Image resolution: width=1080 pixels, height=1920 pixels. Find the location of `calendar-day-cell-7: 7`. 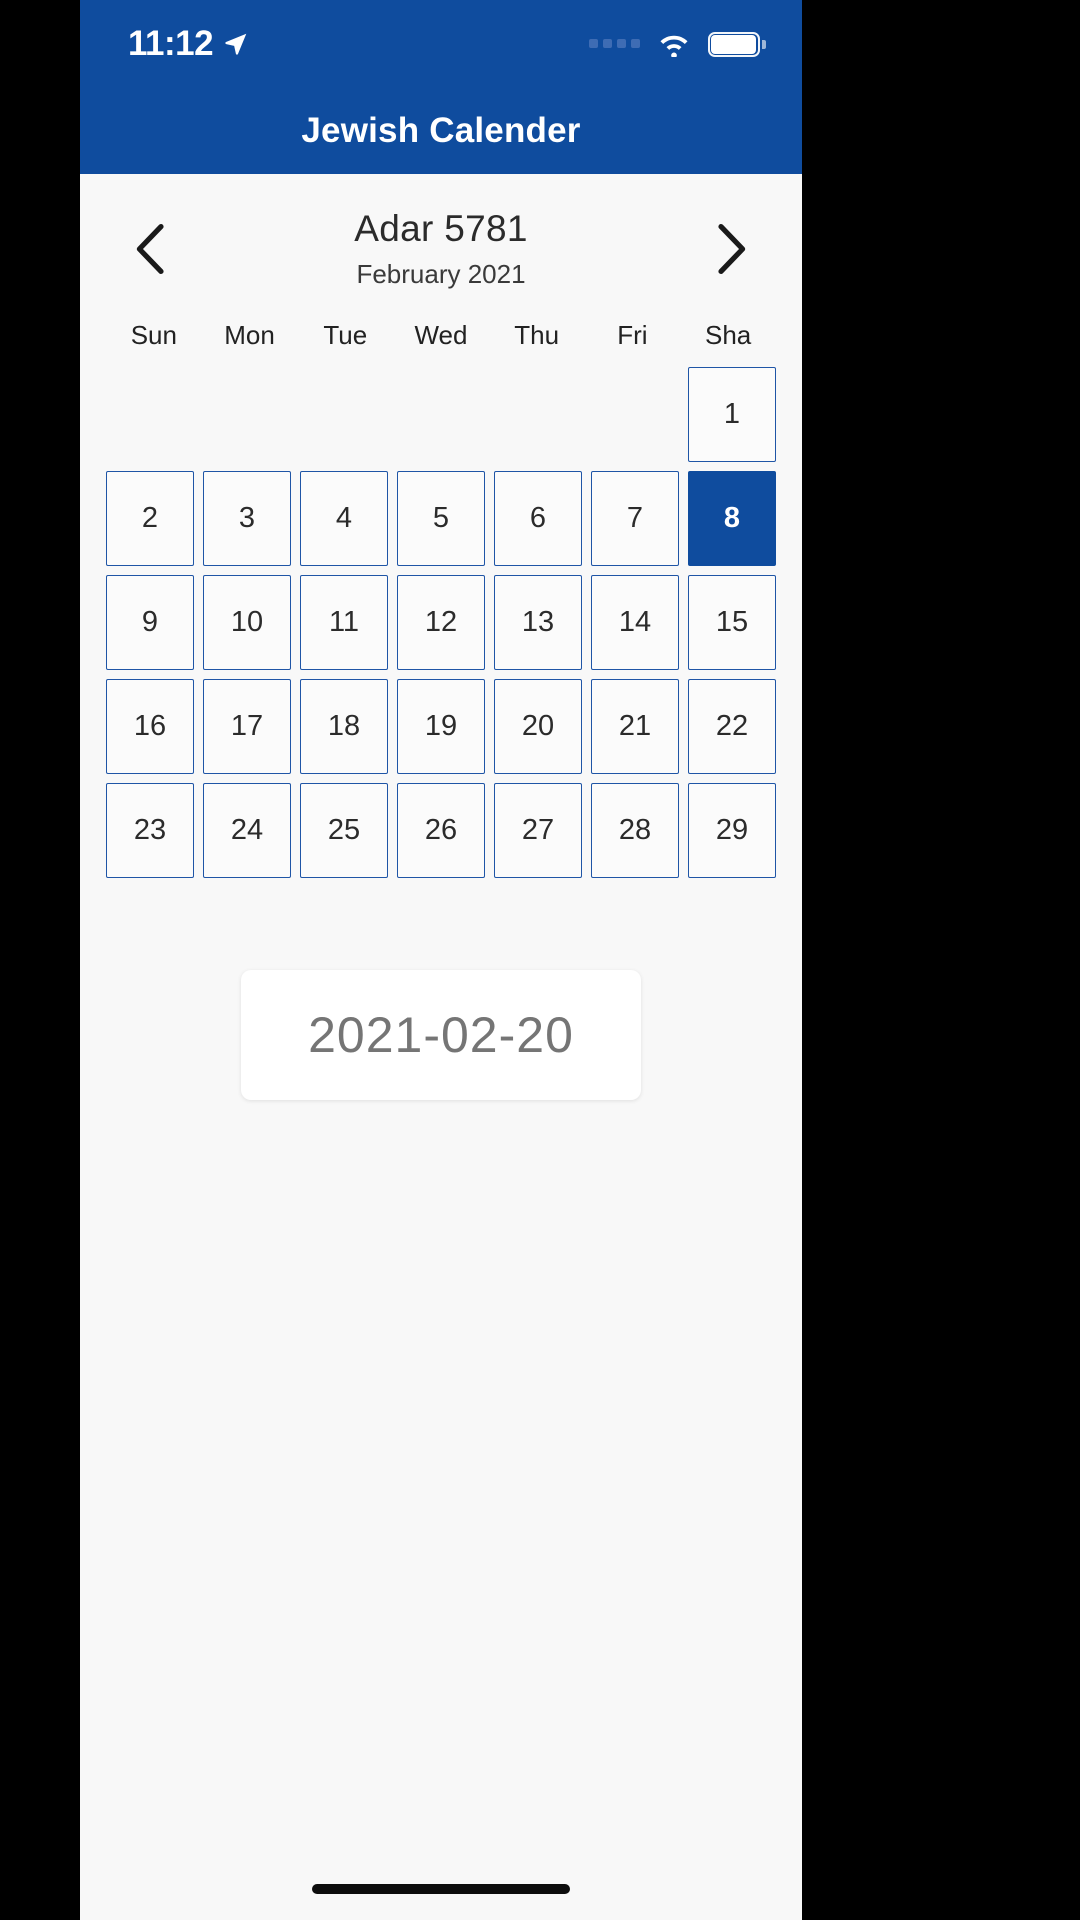

calendar-day-cell-7: 7 is located at coordinates (635, 518).